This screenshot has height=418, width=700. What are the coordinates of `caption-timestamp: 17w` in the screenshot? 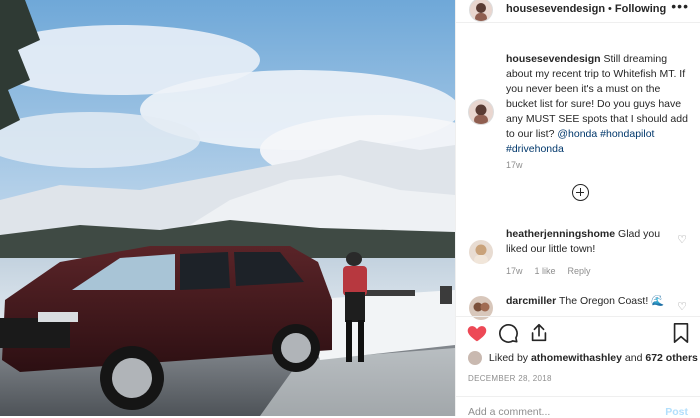 It's located at (514, 165).